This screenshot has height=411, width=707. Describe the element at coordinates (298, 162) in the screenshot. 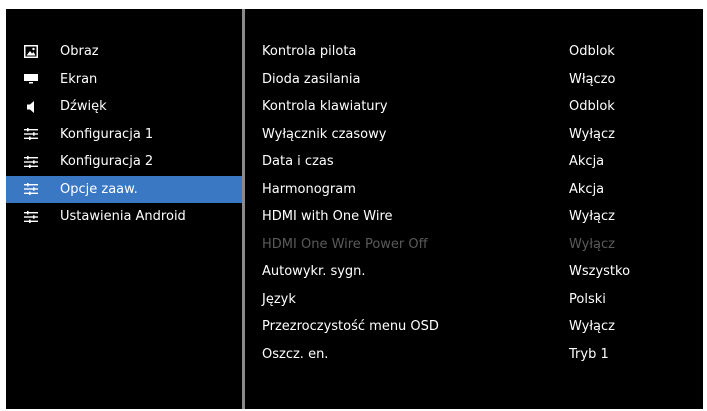

I see `setting-label: Data i czas` at that location.